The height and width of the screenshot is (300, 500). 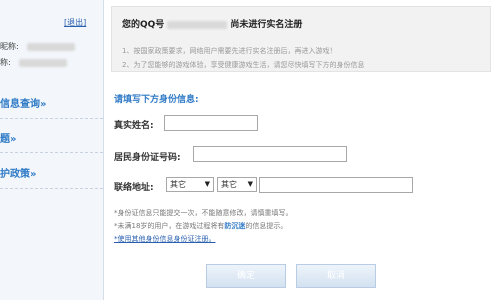 I want to click on notice-line-2: 2、为了您能够的游戏体验，享受健康游戏生活，请您尽快填写下方的身份信息, so click(x=243, y=65).